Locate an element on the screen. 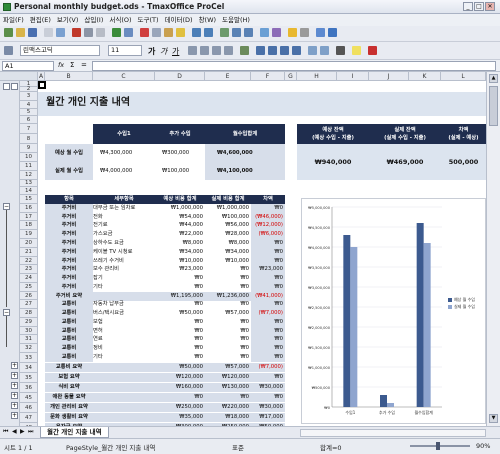 The width and height of the screenshot is (500, 454). row-header: 33 is located at coordinates (29, 358).